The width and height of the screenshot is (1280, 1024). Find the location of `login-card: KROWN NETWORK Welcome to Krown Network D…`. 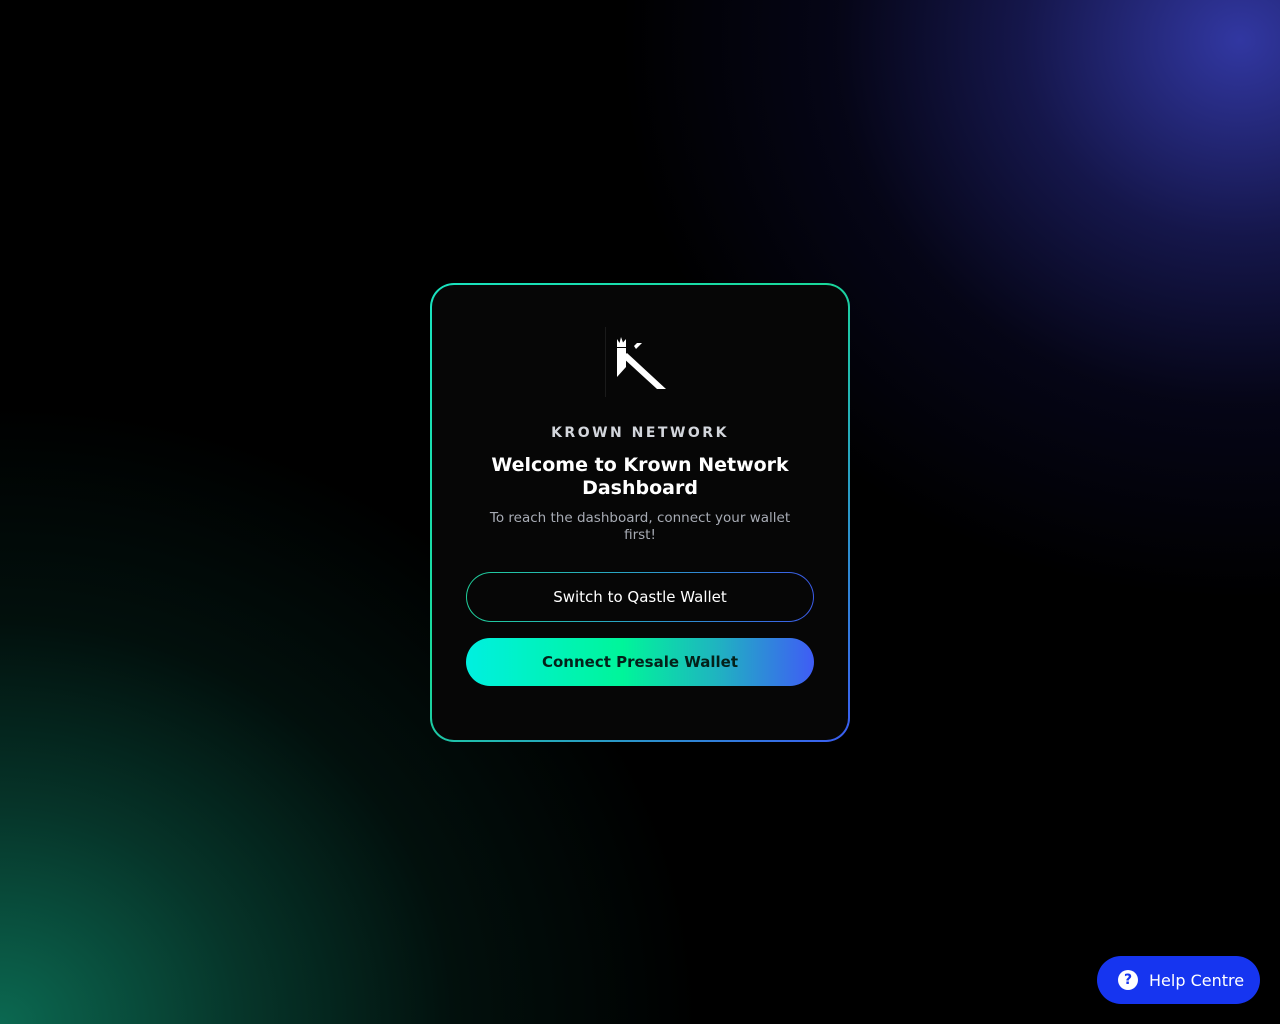

login-card: KROWN NETWORK Welcome to Krown Network D… is located at coordinates (640, 512).